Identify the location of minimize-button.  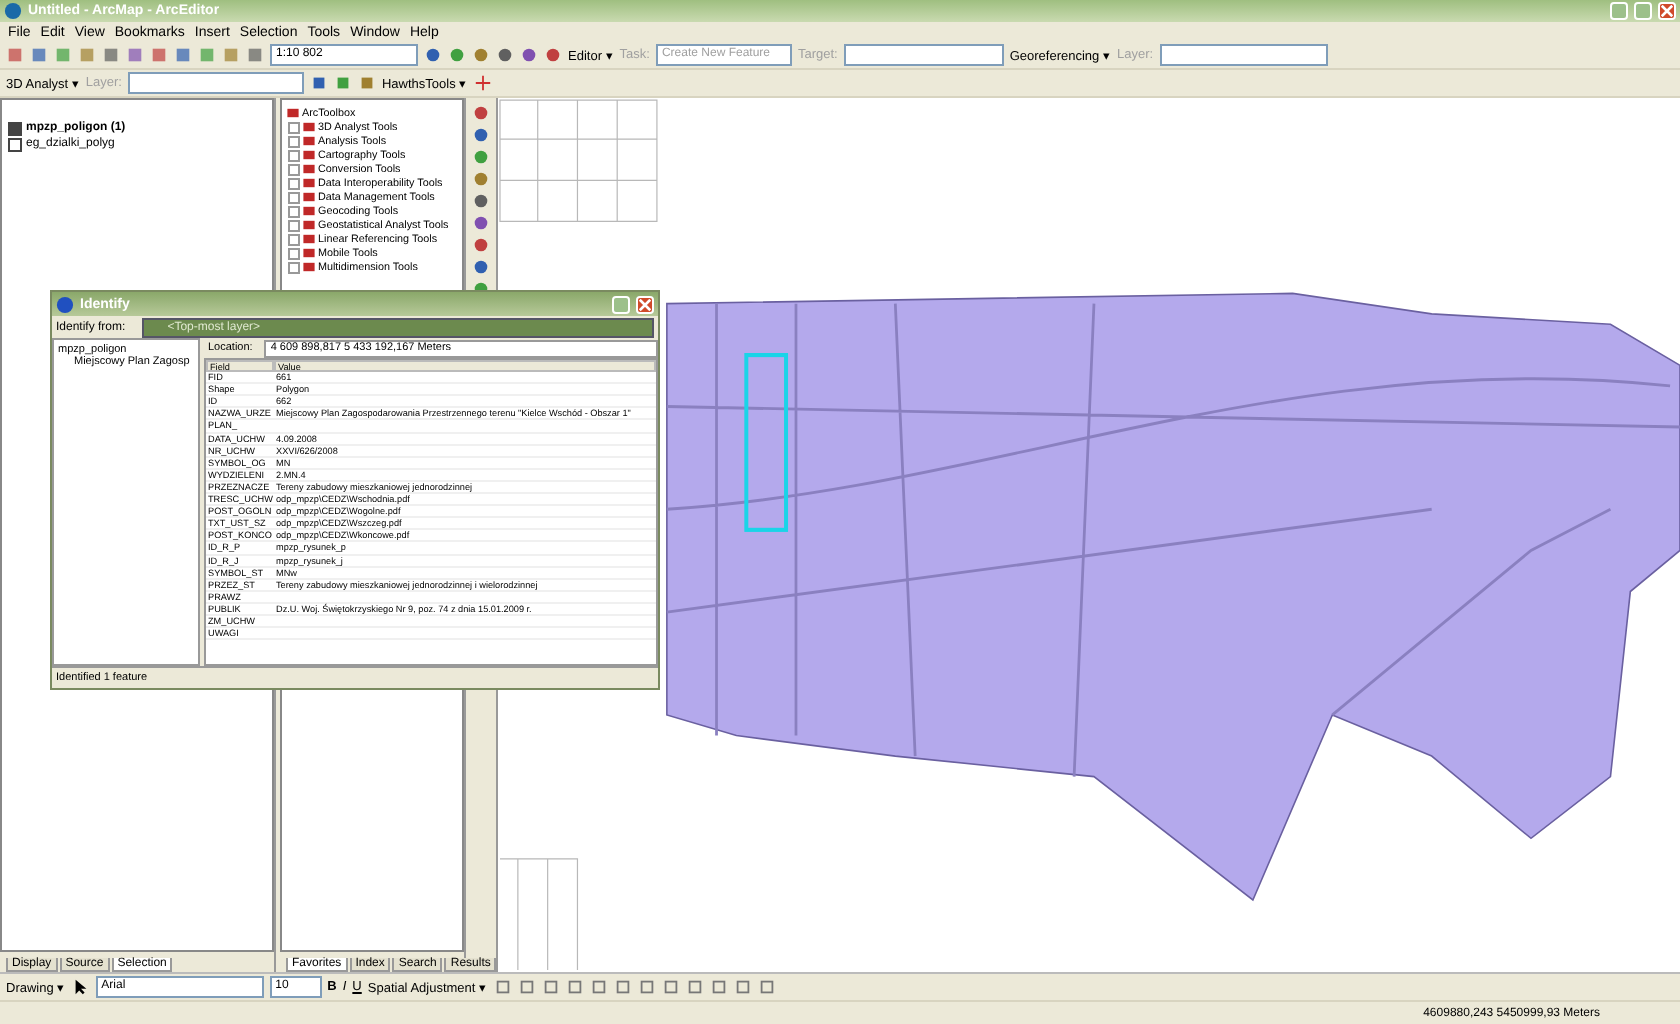
(1619, 11).